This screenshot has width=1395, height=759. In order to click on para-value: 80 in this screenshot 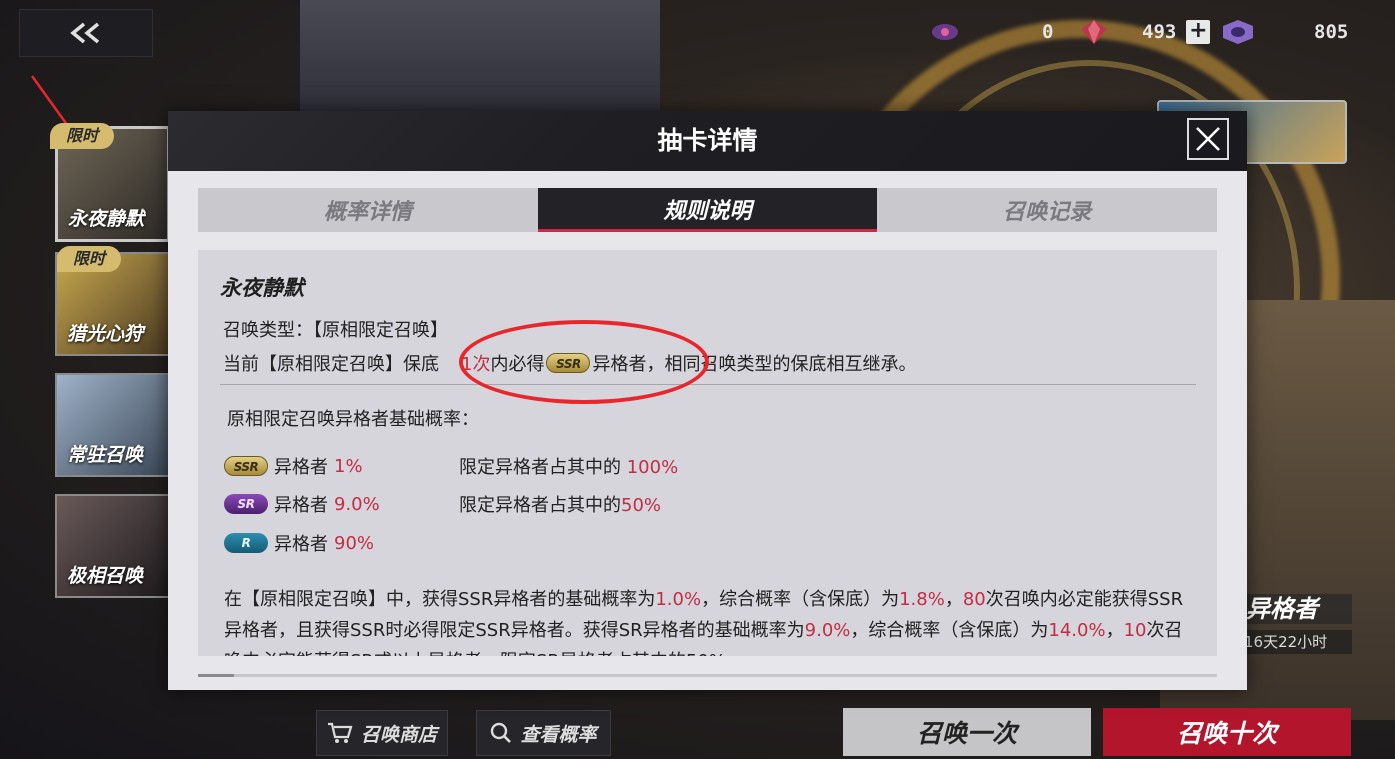, I will do `click(974, 599)`.